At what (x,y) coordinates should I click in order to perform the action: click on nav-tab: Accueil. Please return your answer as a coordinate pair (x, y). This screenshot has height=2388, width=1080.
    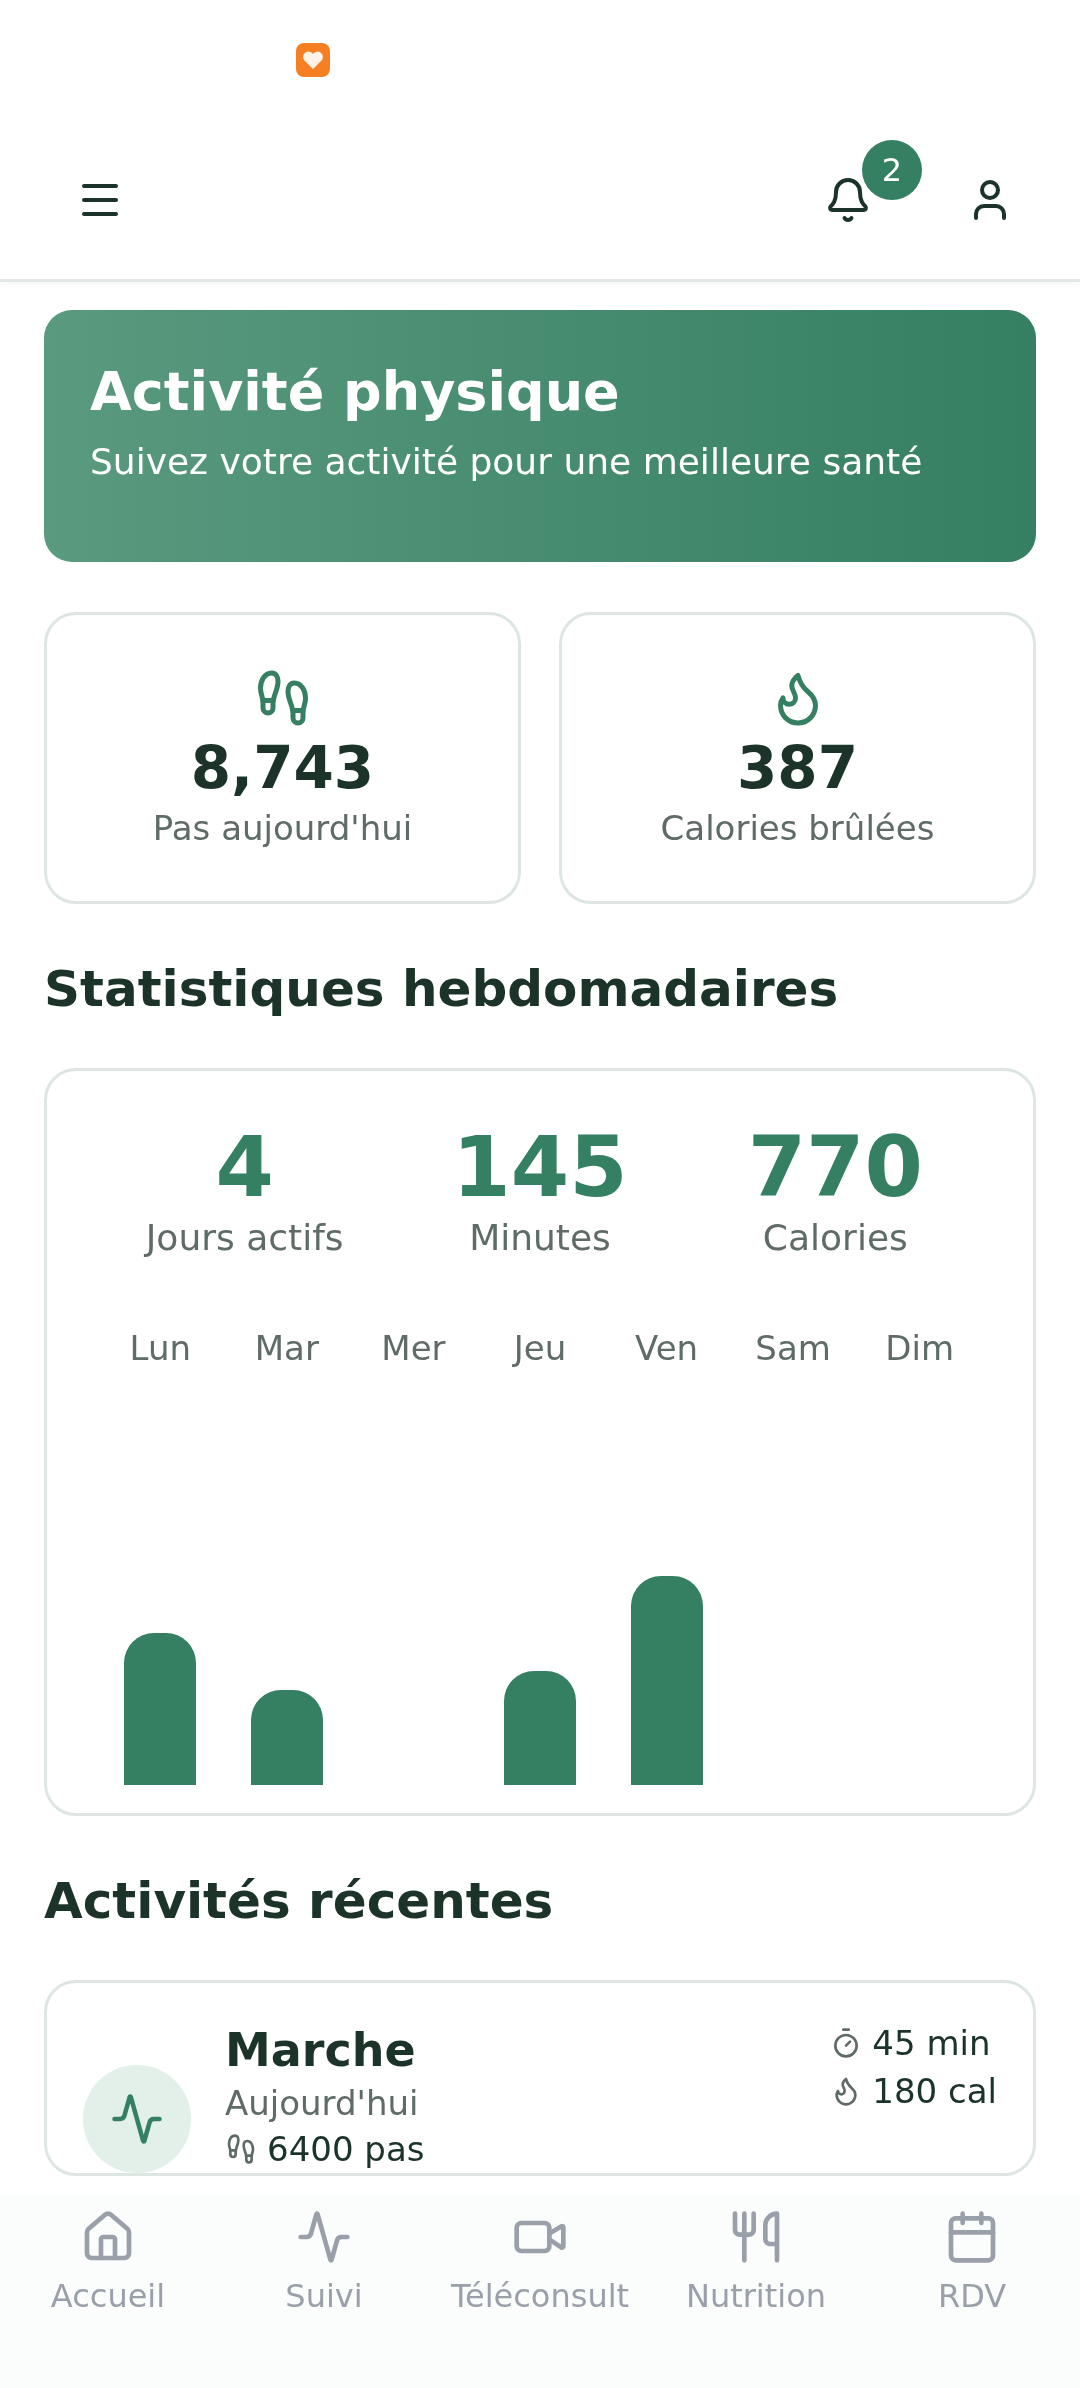
    Looking at the image, I should click on (108, 2269).